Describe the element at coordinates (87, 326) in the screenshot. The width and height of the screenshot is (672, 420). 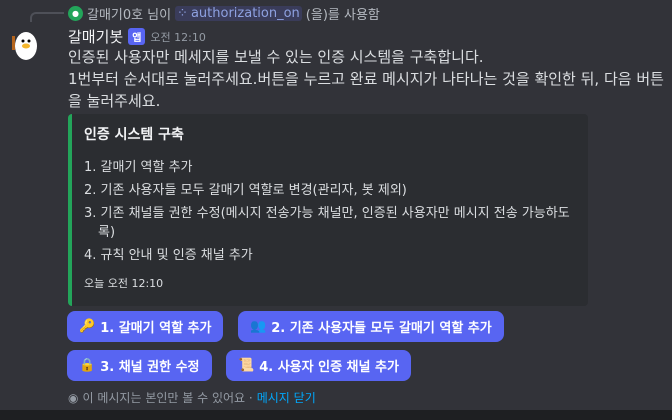
I see `key-icon: 🔑` at that location.